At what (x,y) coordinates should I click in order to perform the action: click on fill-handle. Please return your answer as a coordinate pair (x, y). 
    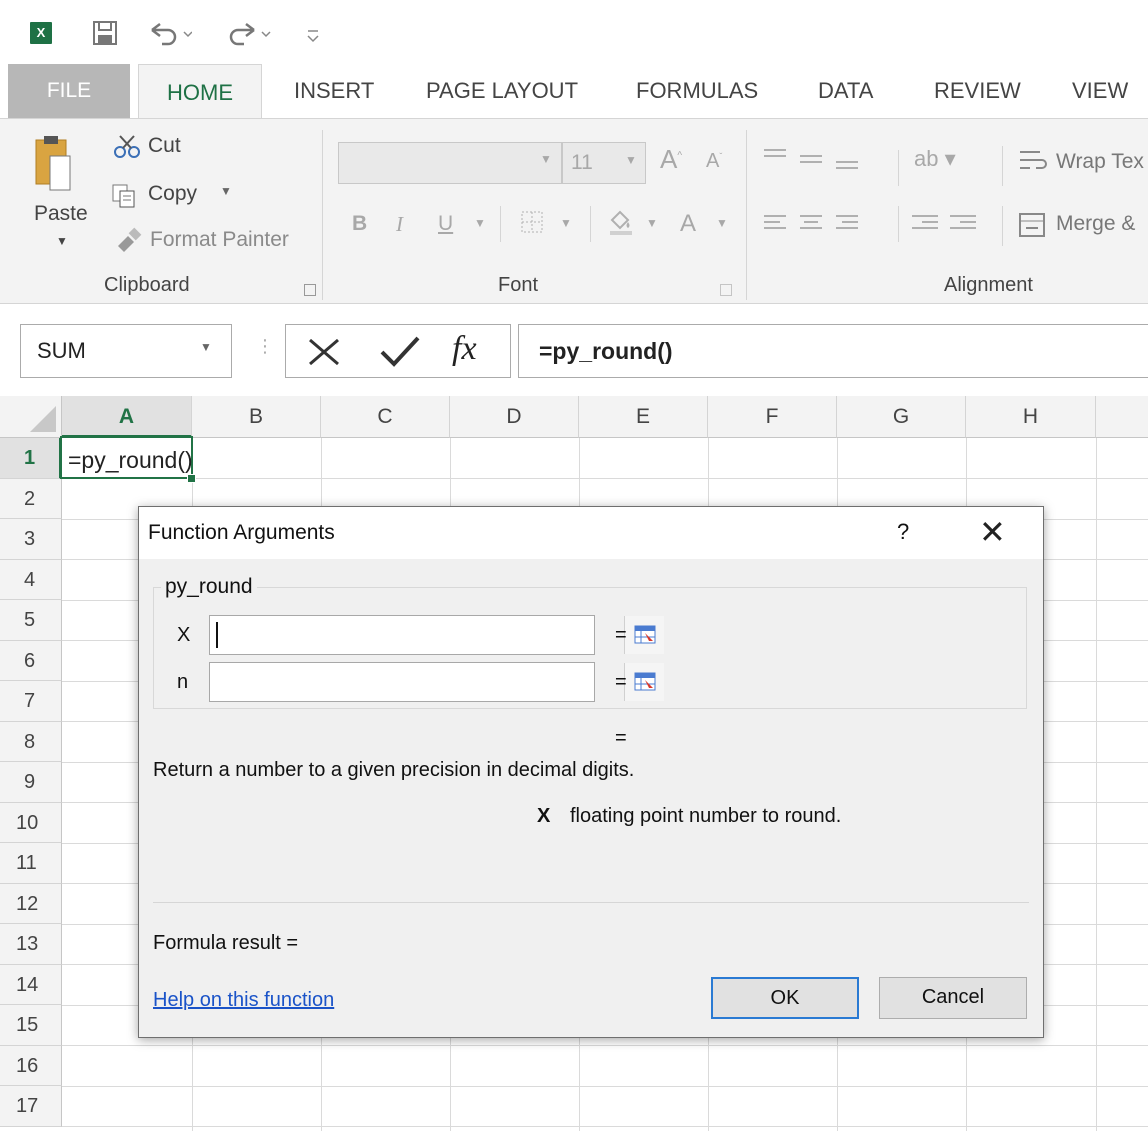
    Looking at the image, I should click on (191, 478).